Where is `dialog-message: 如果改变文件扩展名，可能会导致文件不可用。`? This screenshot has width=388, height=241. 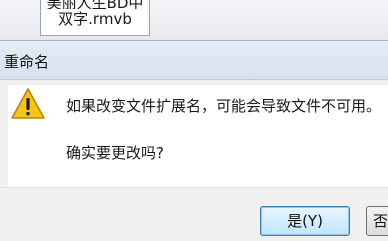 dialog-message: 如果改变文件扩展名，可能会导致文件不可用。 is located at coordinates (224, 106).